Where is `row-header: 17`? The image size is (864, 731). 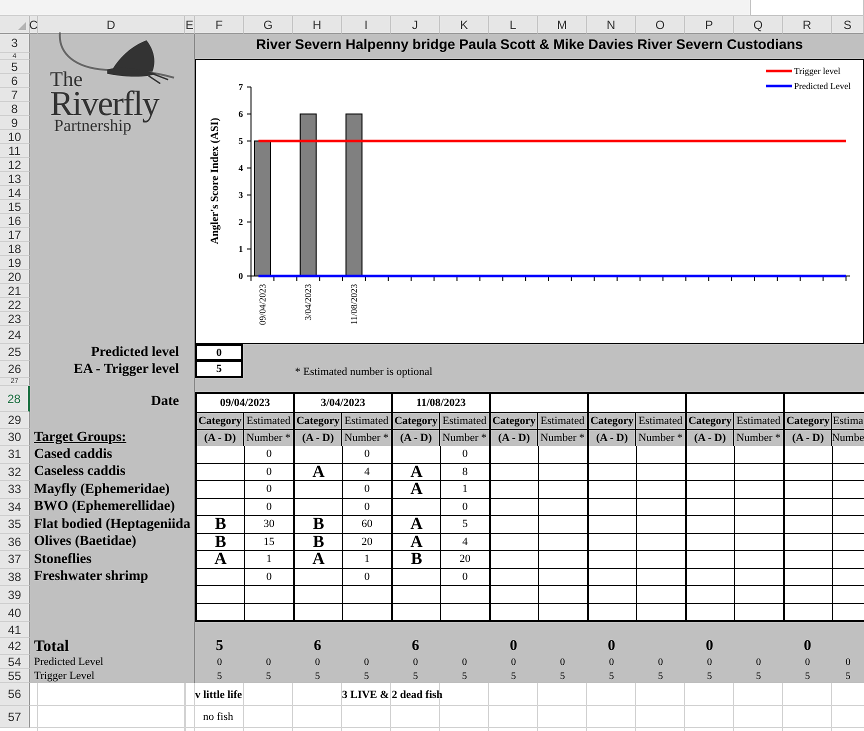
row-header: 17 is located at coordinates (15, 235).